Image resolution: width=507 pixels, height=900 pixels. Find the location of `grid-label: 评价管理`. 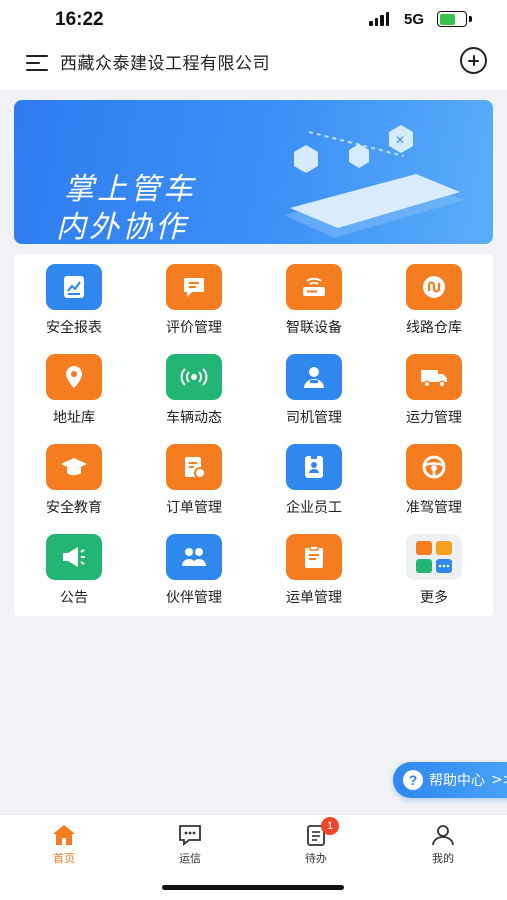

grid-label: 评价管理 is located at coordinates (194, 328).